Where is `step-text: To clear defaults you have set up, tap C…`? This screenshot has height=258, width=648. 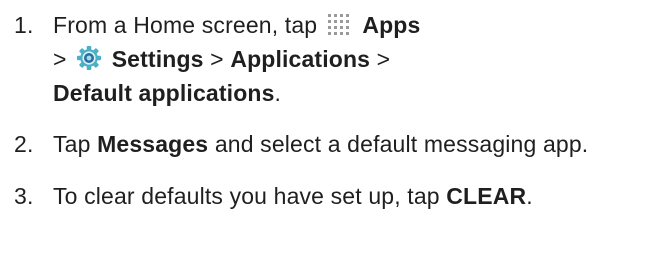 step-text: To clear defaults you have set up, tap C… is located at coordinates (347, 196).